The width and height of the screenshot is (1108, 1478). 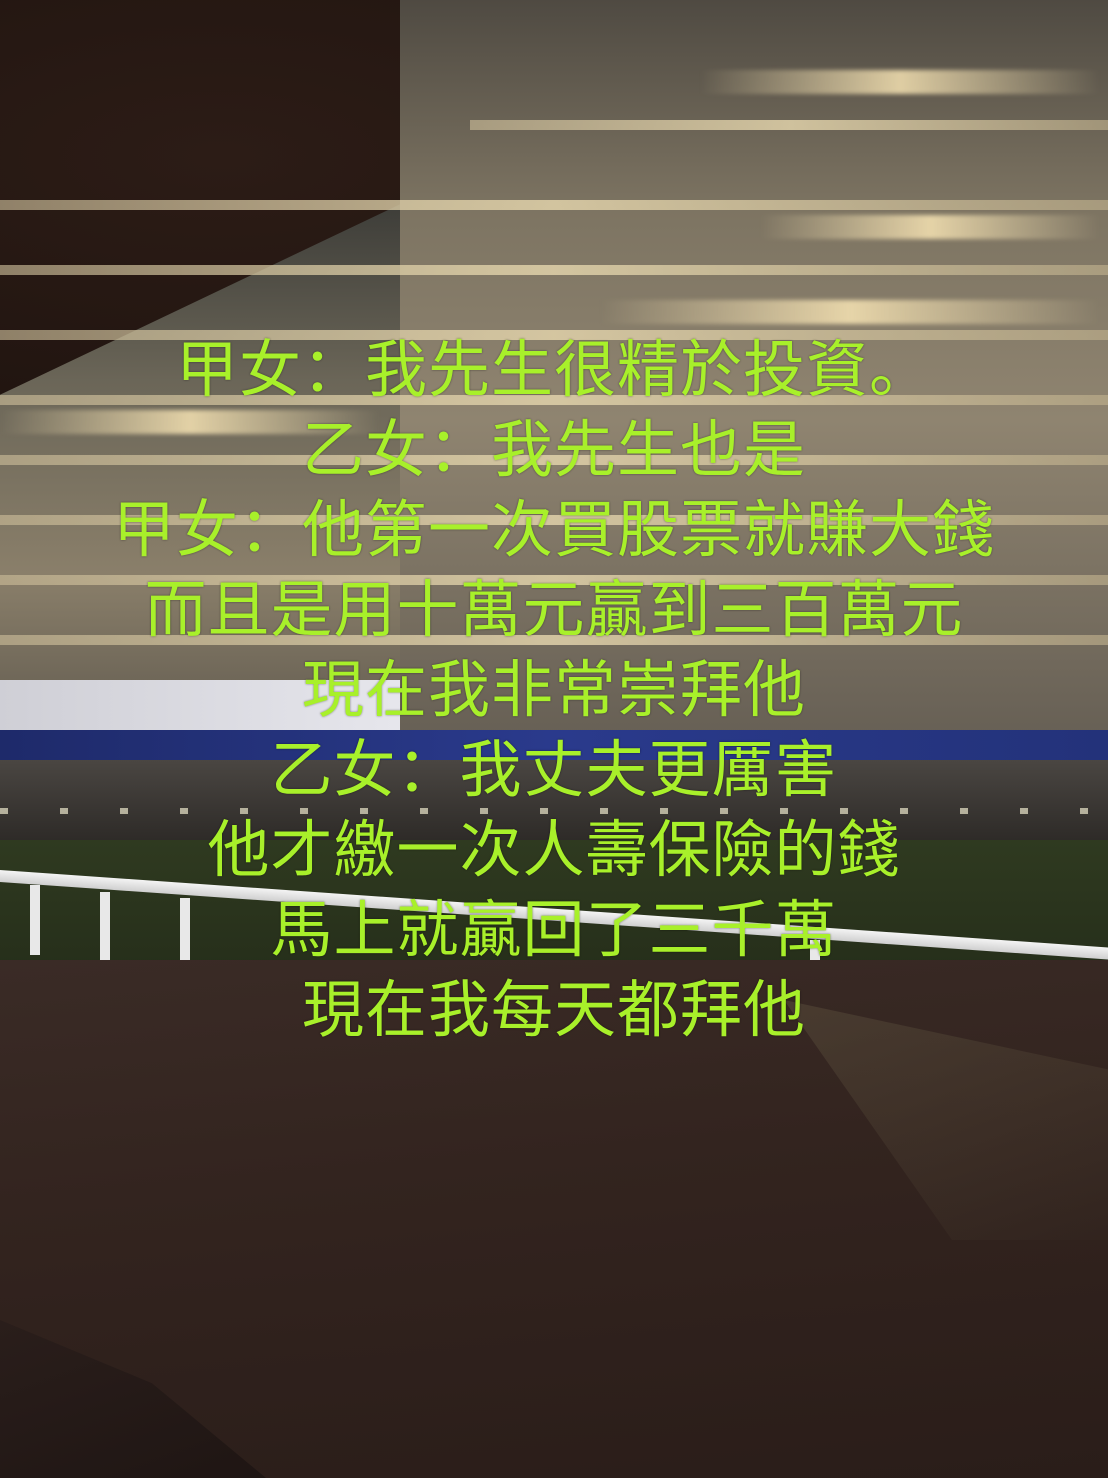 I want to click on caption-line: 現在我非常崇拜他, so click(x=553, y=689).